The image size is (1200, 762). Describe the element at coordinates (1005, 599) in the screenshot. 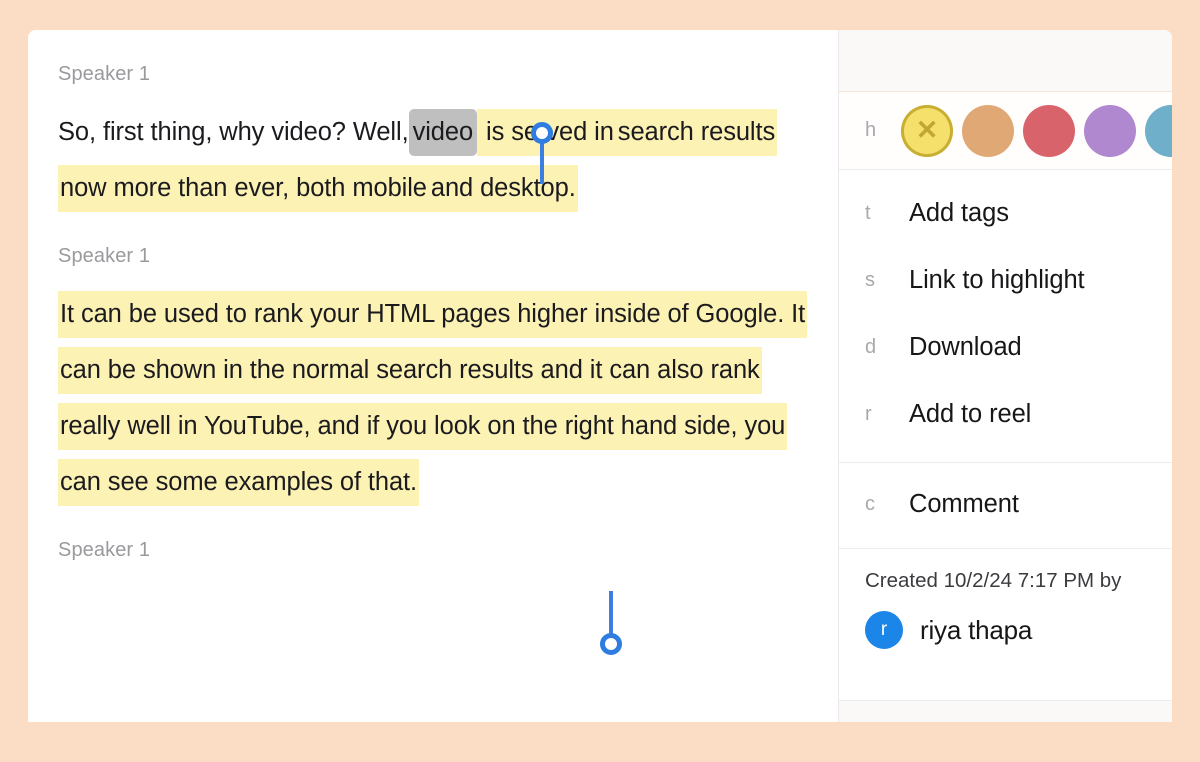

I see `created-metadata: Created 10/2/24 7:17 PM by r riya thapa` at that location.